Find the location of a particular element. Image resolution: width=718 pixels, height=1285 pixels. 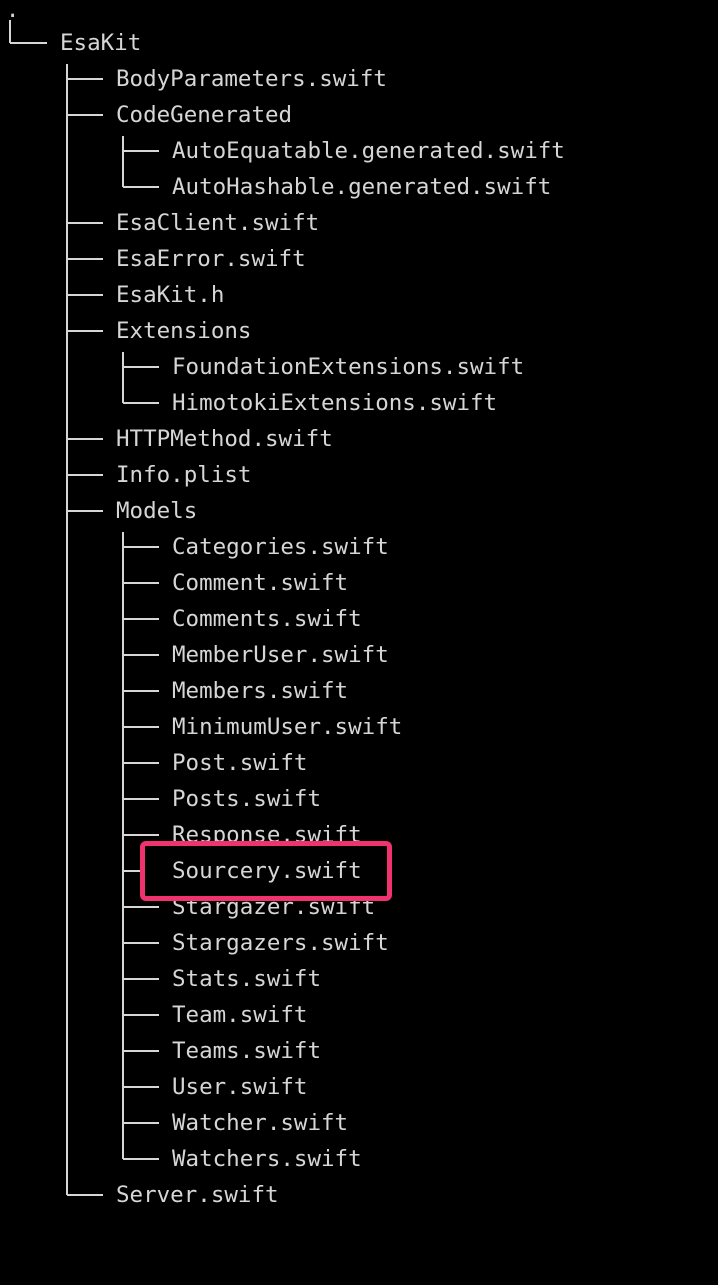

tree-row-esakit: EsaKit is located at coordinates (70, 43).